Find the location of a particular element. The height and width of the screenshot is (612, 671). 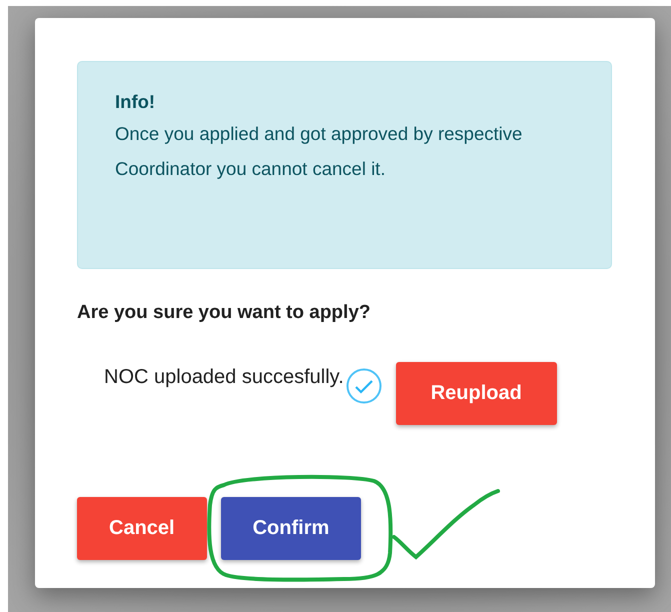

alert-message: Once you applied and got approved by respective Coordinator you cannot cancel it. is located at coordinates (319, 151).